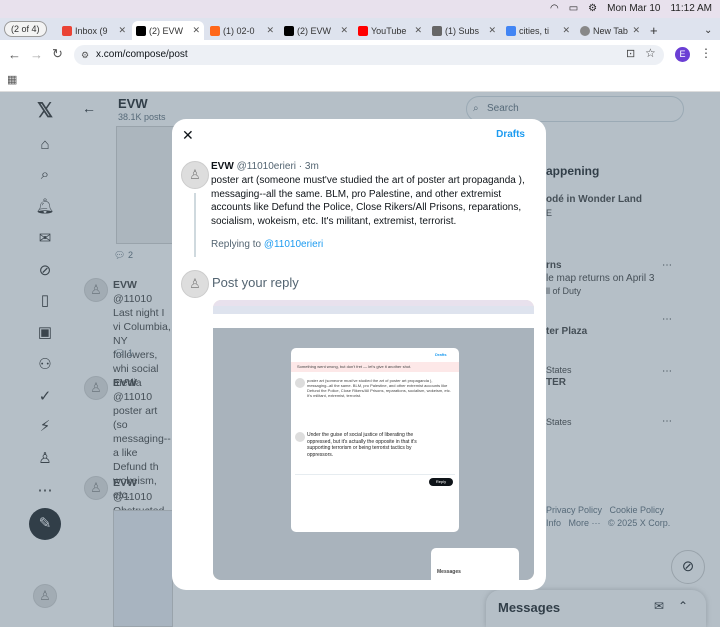 The width and height of the screenshot is (720, 627). Describe the element at coordinates (308, 166) in the screenshot. I see `post-time: · 3m` at that location.